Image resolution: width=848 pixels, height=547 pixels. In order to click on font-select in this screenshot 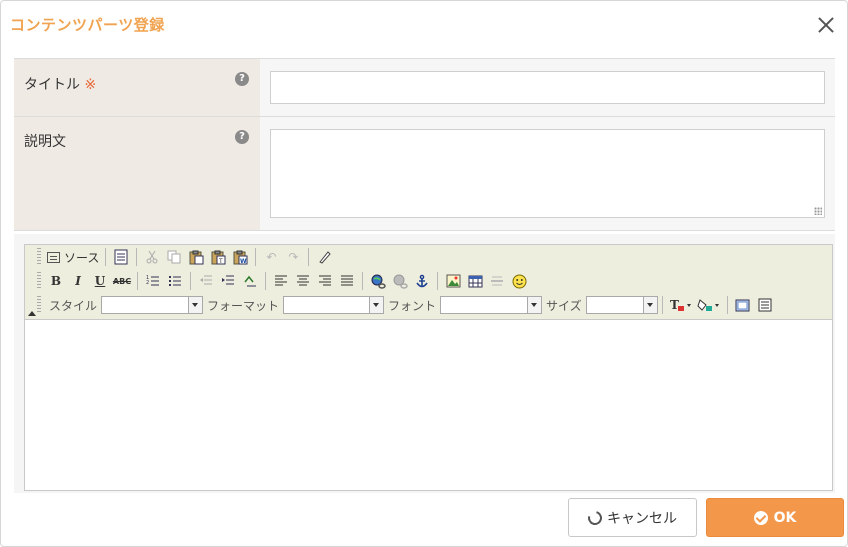, I will do `click(491, 305)`.